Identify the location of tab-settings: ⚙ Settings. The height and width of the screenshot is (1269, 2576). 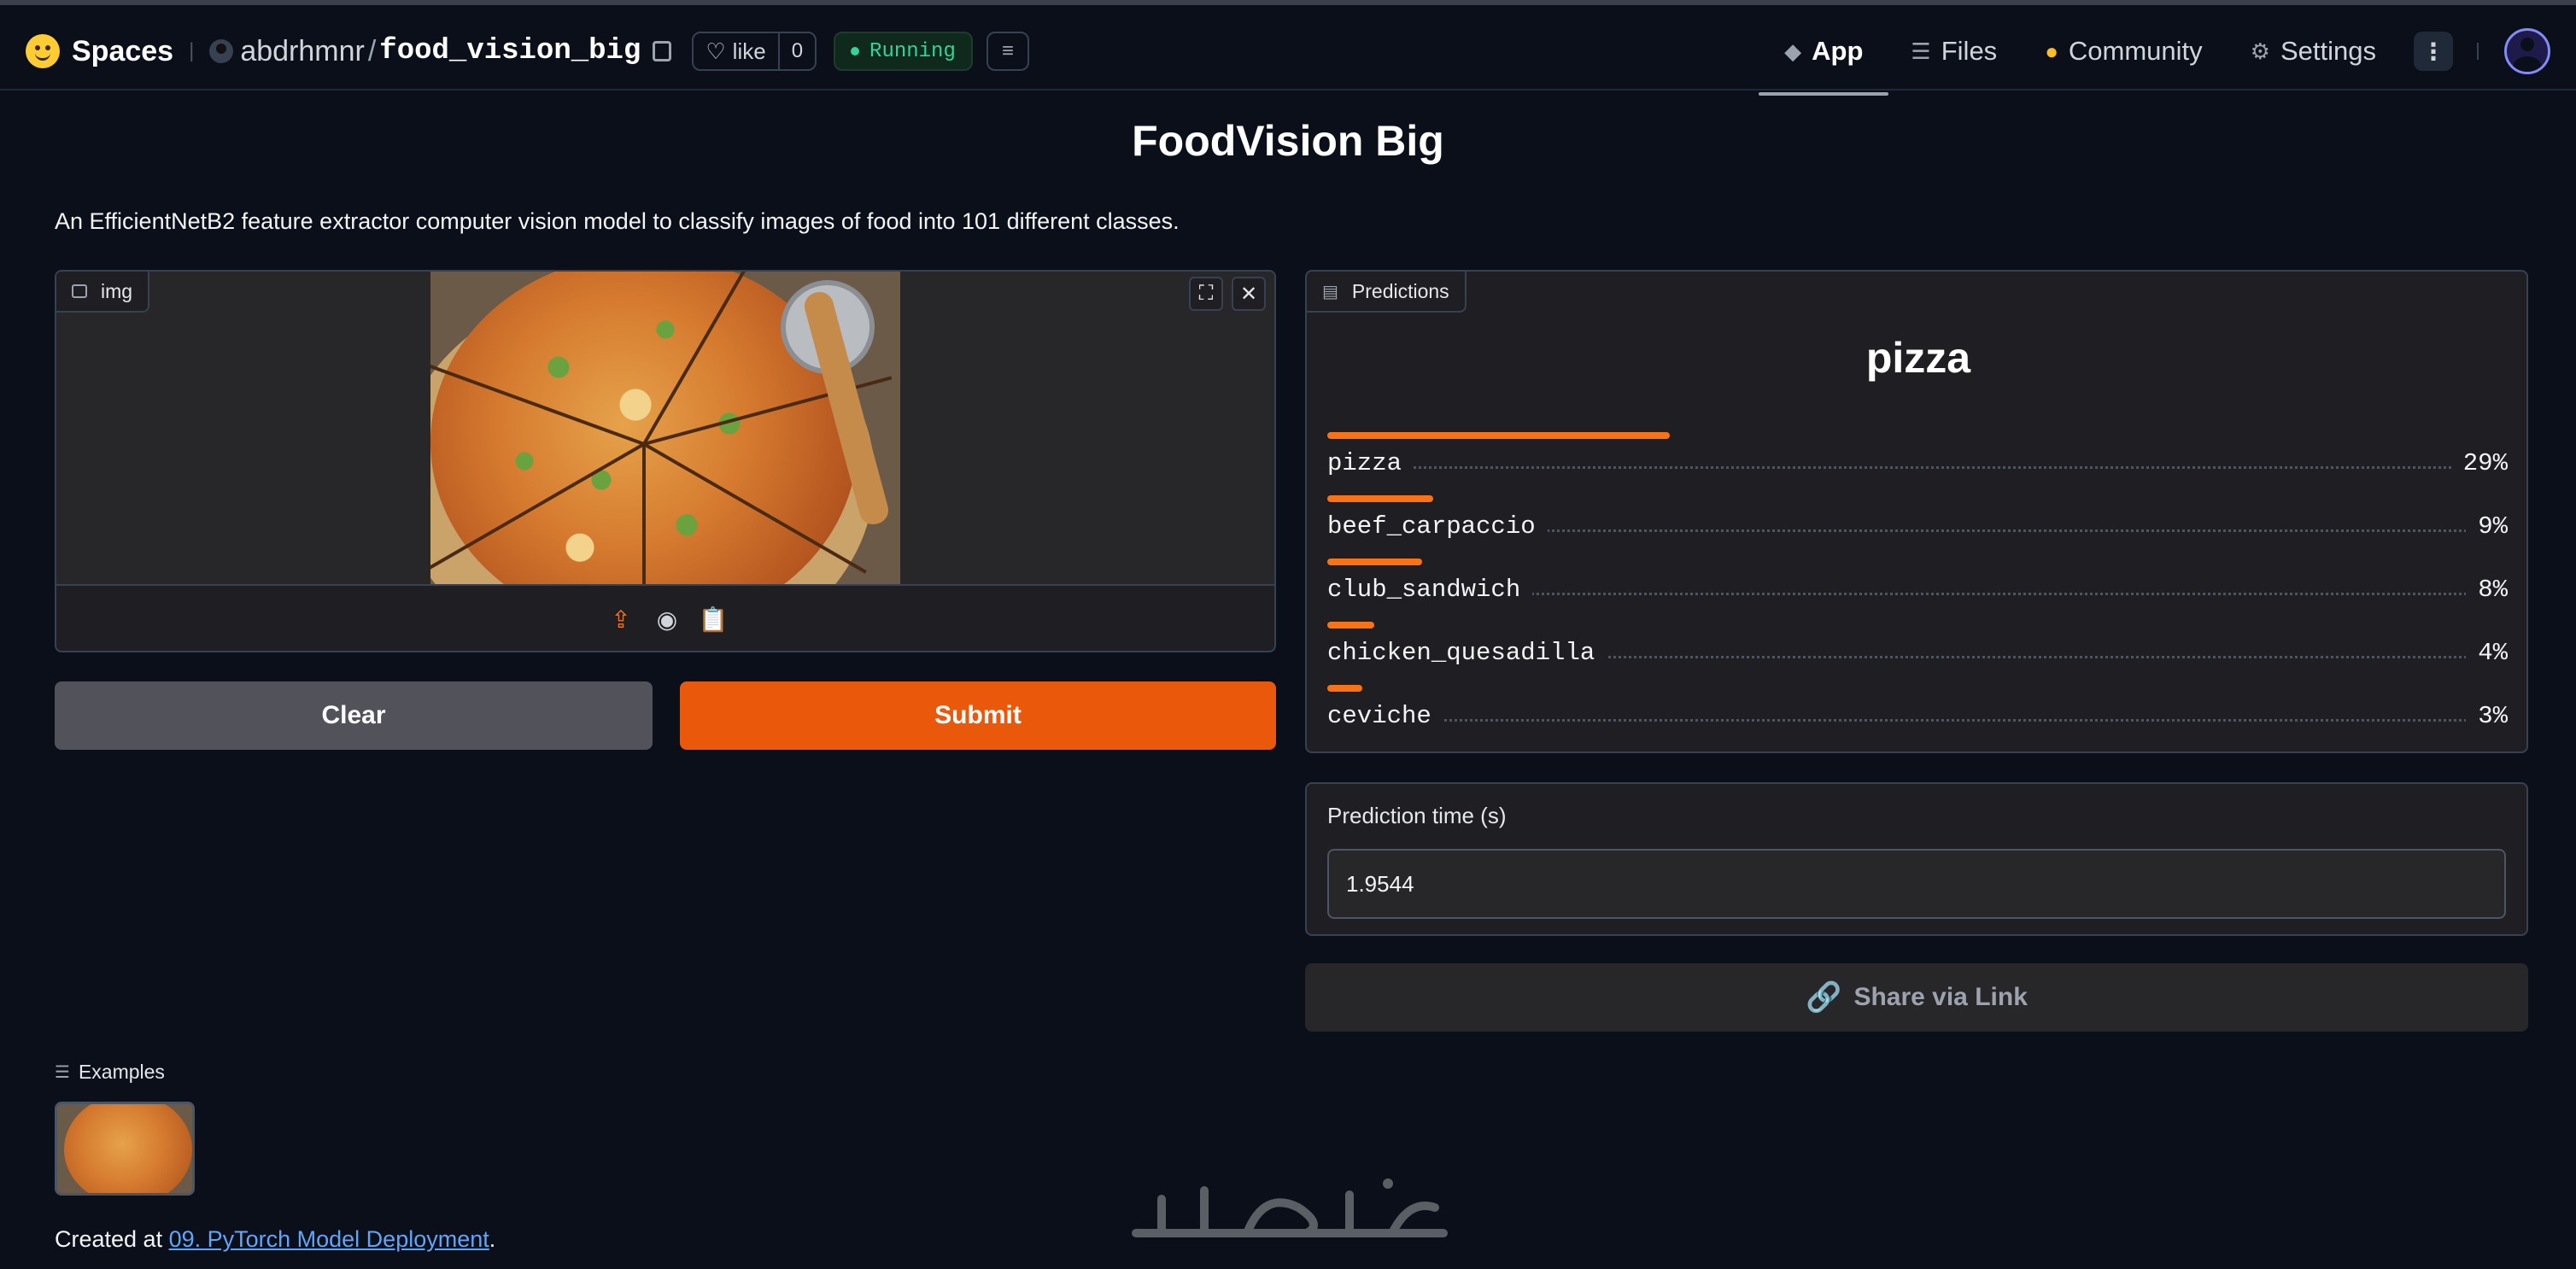
(2313, 51).